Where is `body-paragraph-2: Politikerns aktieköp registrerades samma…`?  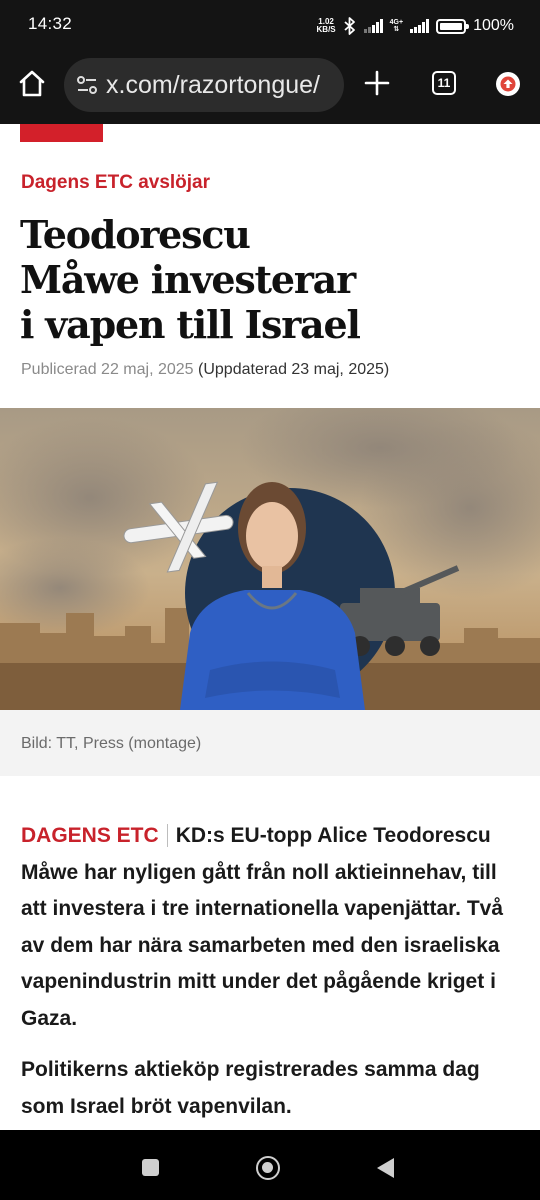 body-paragraph-2: Politikerns aktieköp registrerades samma… is located at coordinates (250, 1088).